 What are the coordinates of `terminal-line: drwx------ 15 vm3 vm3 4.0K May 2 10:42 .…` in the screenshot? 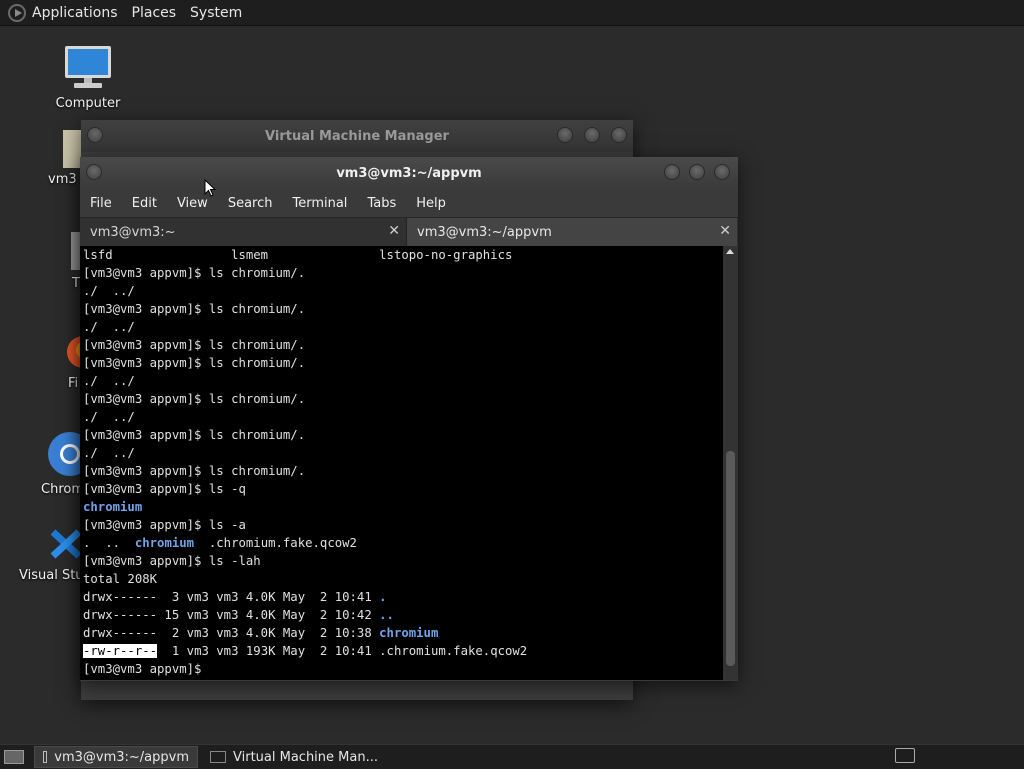 It's located at (401, 615).